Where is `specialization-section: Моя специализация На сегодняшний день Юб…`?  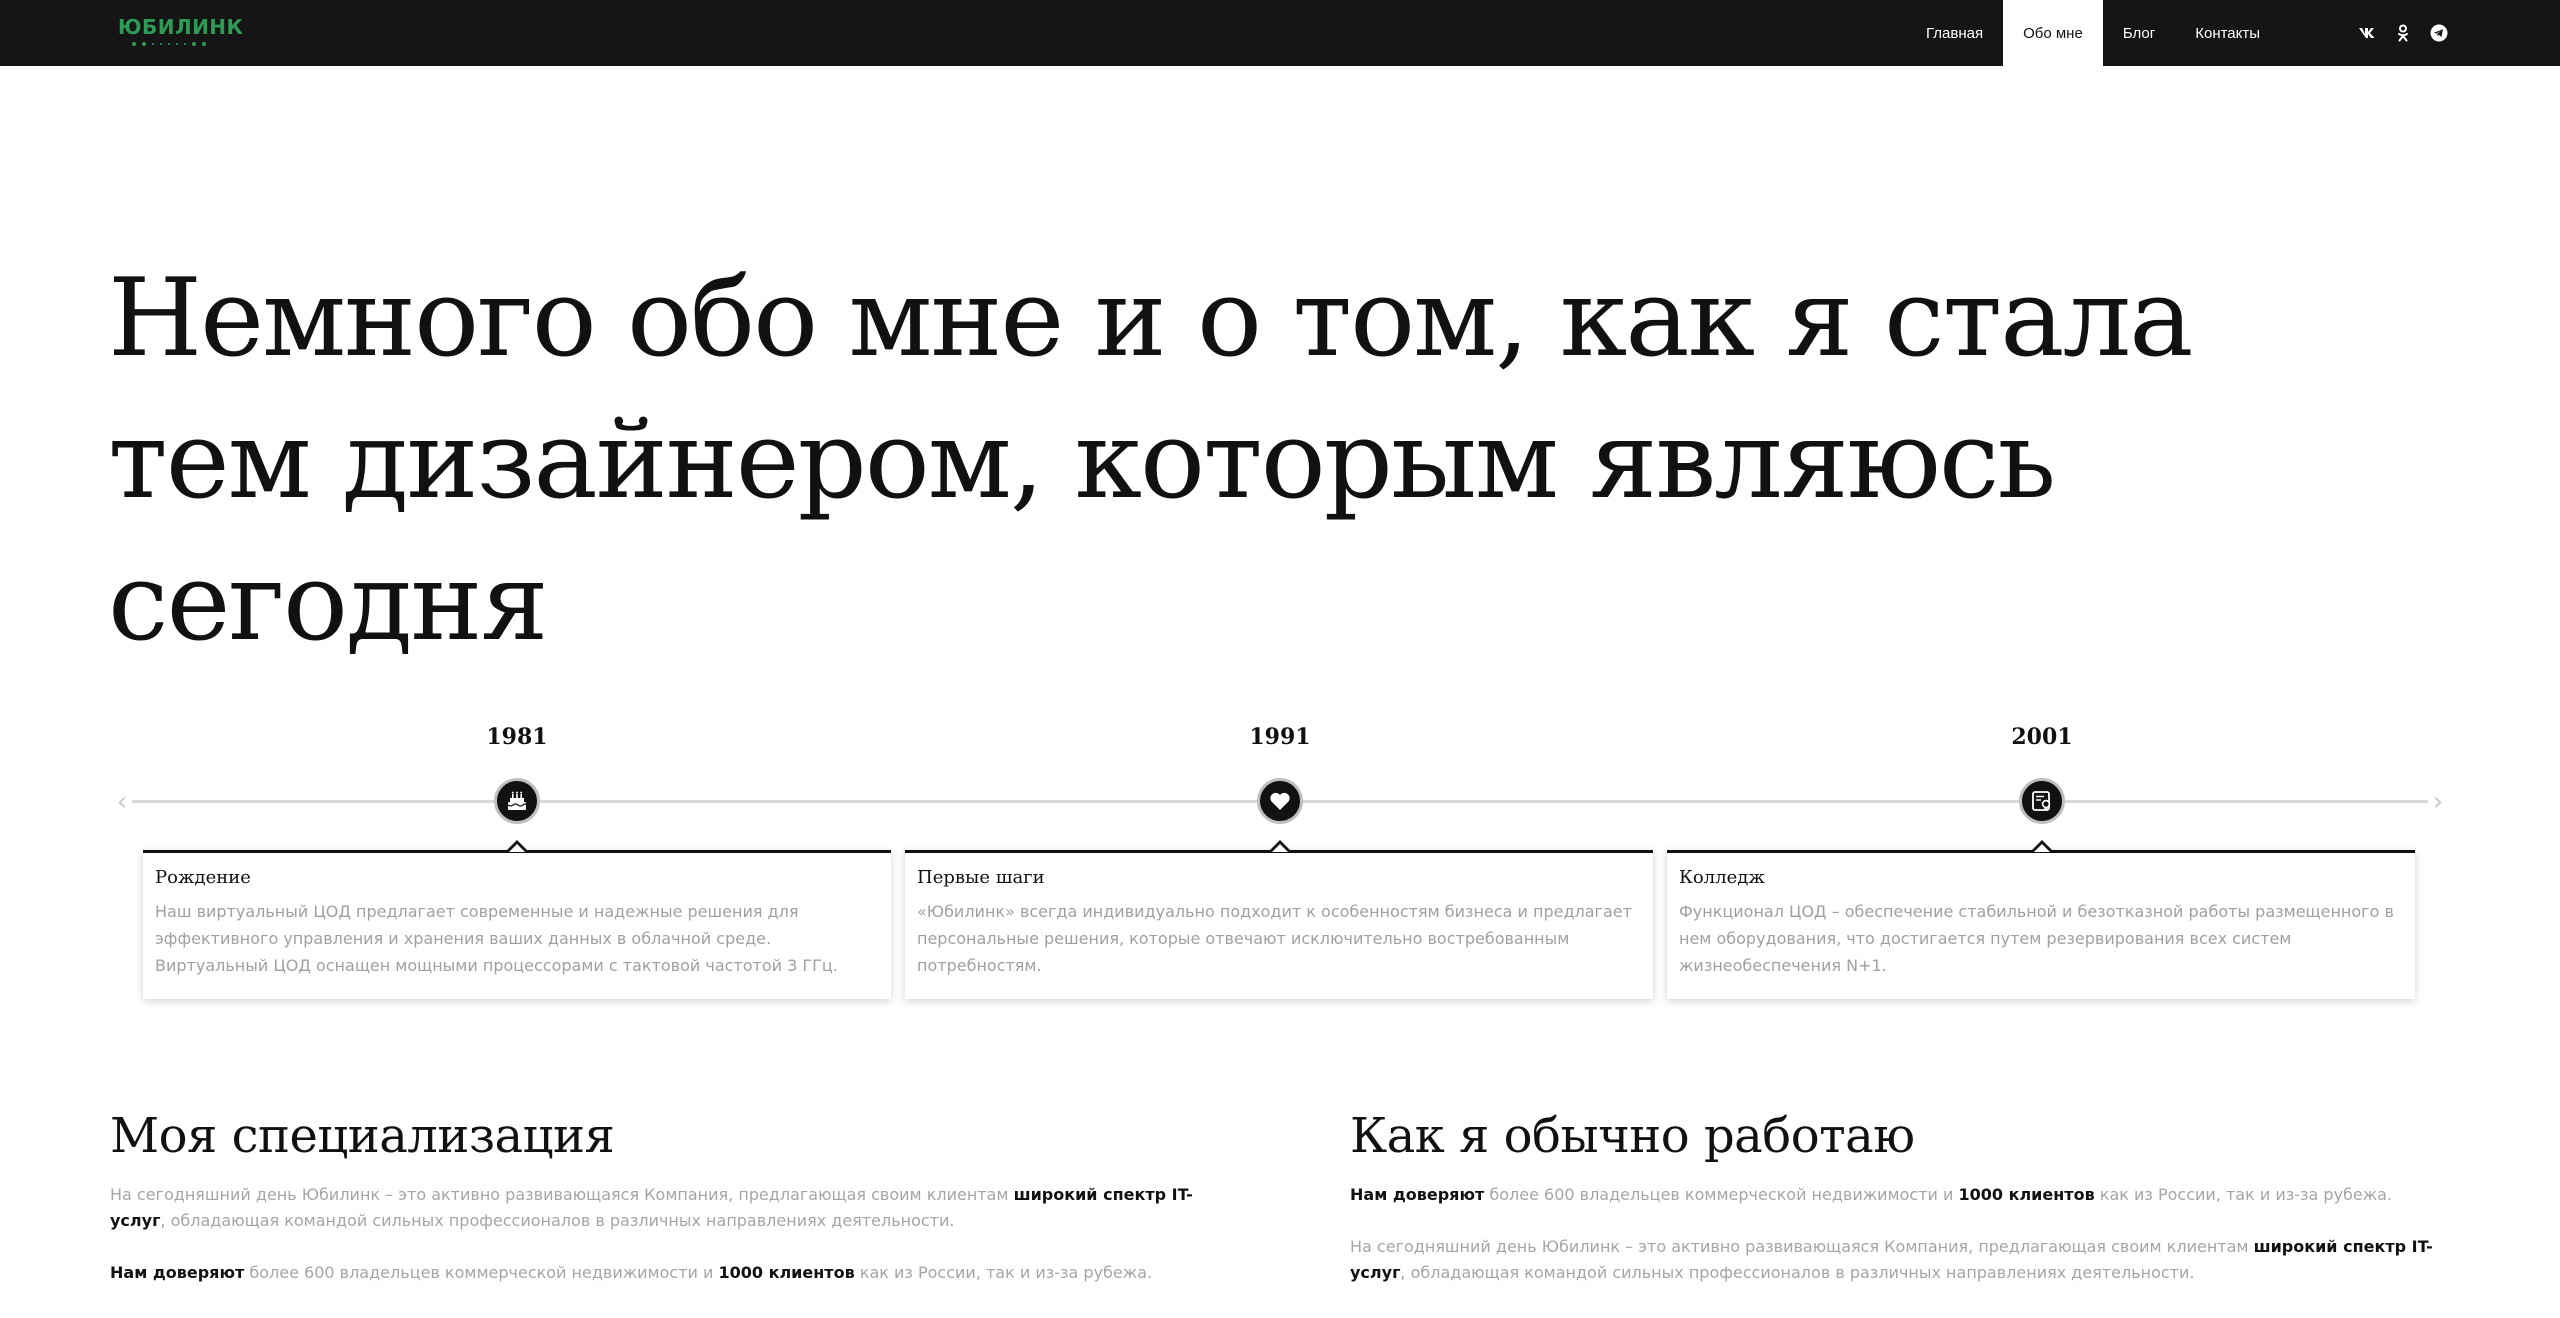
specialization-section: Моя специализация На сегодняшний день Юб… is located at coordinates (660, 1208).